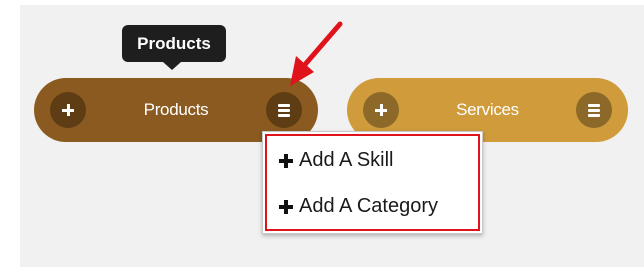 This screenshot has width=644, height=267. I want to click on annotation-arrow-icon, so click(316, 53).